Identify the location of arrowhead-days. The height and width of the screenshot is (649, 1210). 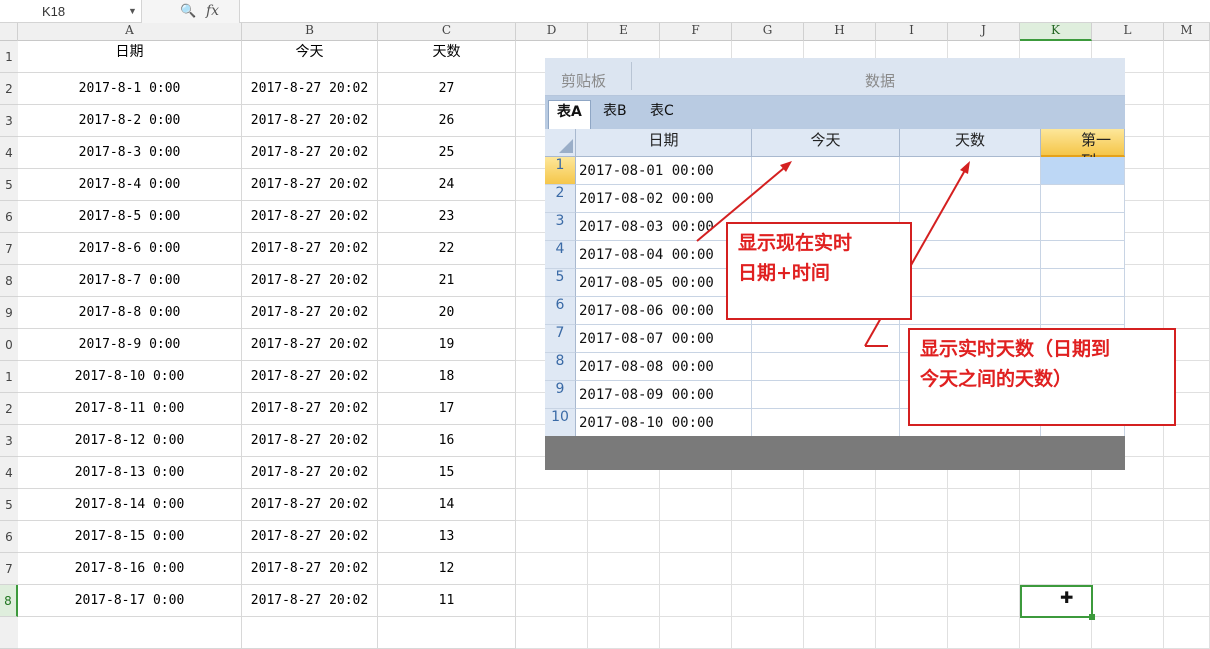
(965, 167).